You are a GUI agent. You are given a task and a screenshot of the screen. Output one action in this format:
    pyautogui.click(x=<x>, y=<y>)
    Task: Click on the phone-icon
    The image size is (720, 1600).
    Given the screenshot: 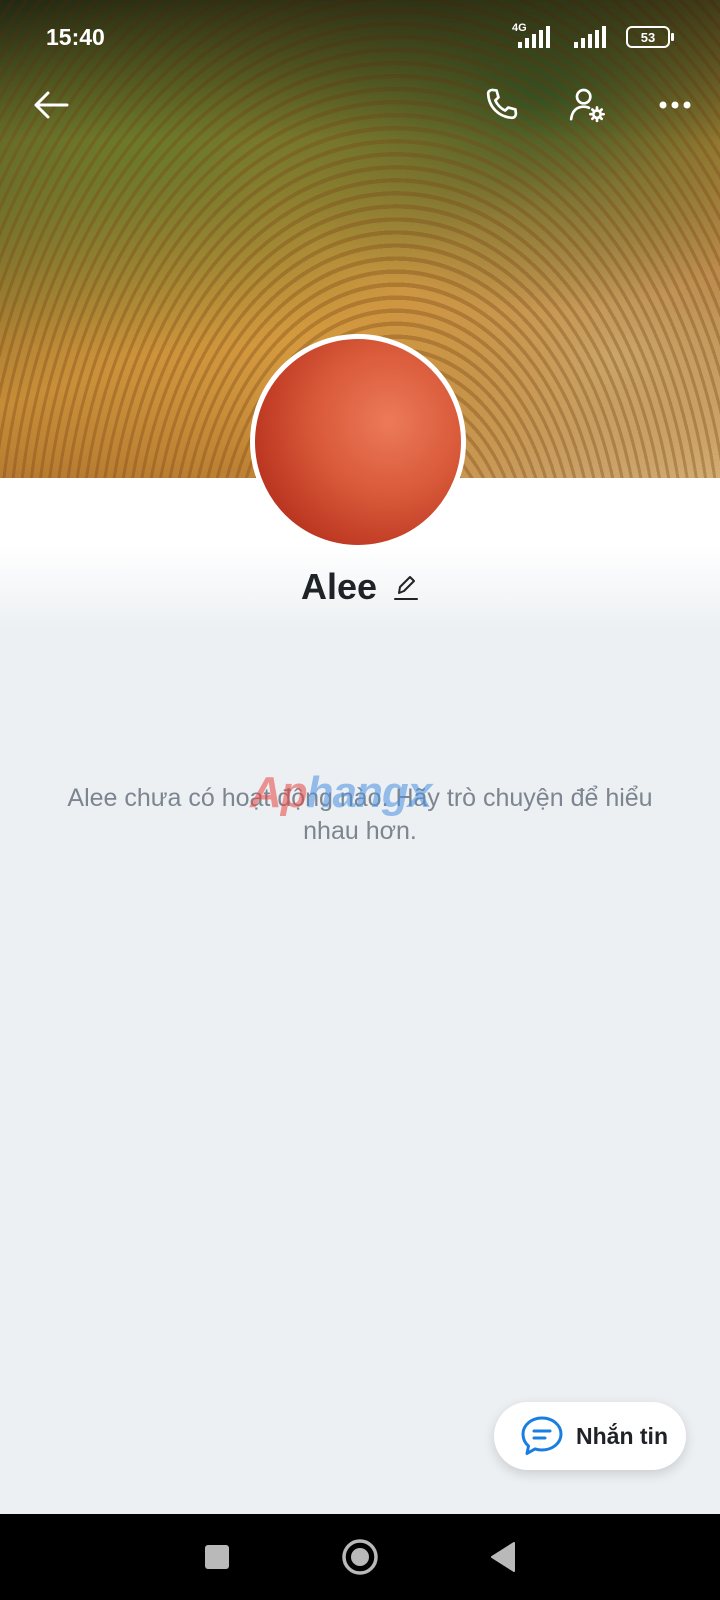 What is the action you would take?
    pyautogui.click(x=502, y=104)
    